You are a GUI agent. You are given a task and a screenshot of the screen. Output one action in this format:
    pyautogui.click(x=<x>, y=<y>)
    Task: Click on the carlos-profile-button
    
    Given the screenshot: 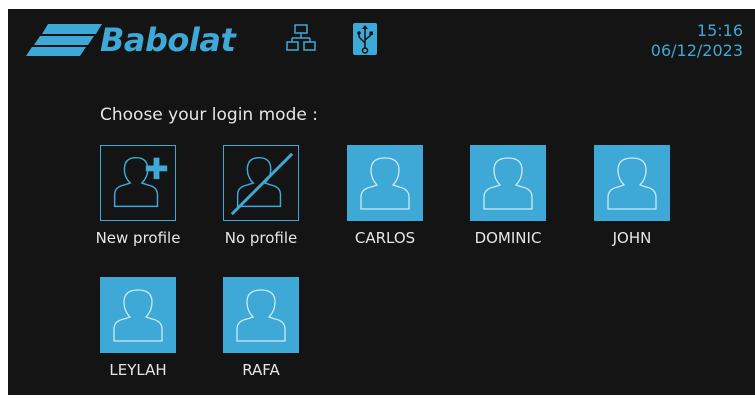 What is the action you would take?
    pyautogui.click(x=385, y=183)
    